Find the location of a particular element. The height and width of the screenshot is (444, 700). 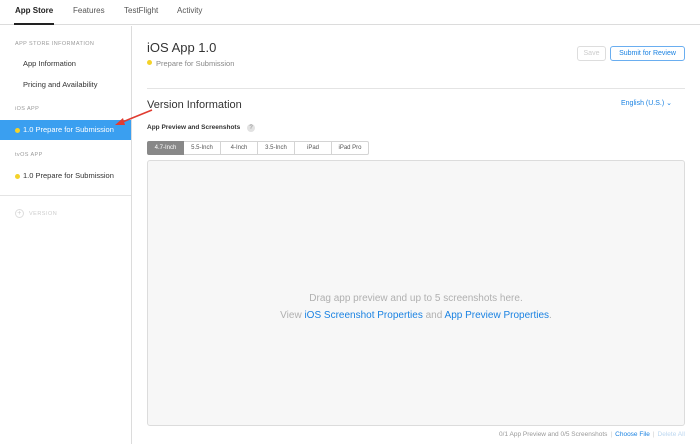

tab-app-store: App Store is located at coordinates (34, 10).